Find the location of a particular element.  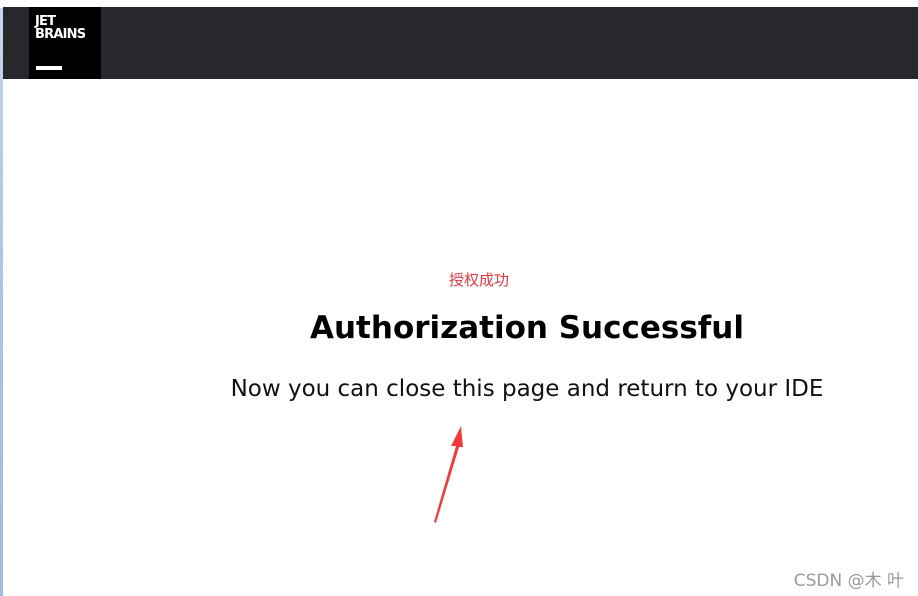

window-left-edge is located at coordinates (1, 298).